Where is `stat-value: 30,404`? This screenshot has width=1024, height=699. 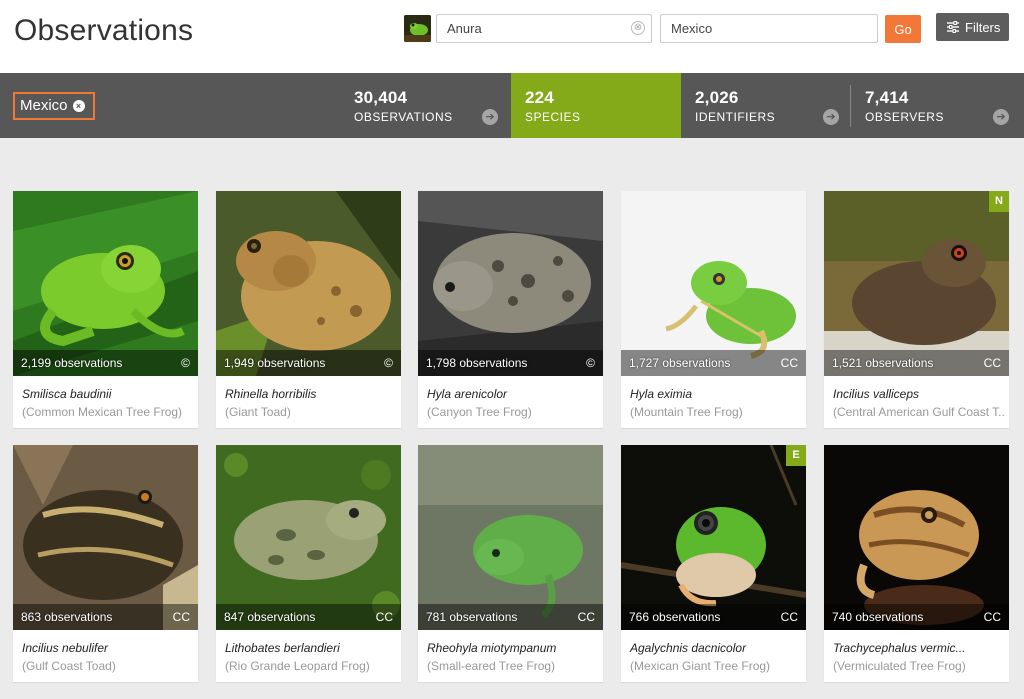
stat-value: 30,404 is located at coordinates (381, 97).